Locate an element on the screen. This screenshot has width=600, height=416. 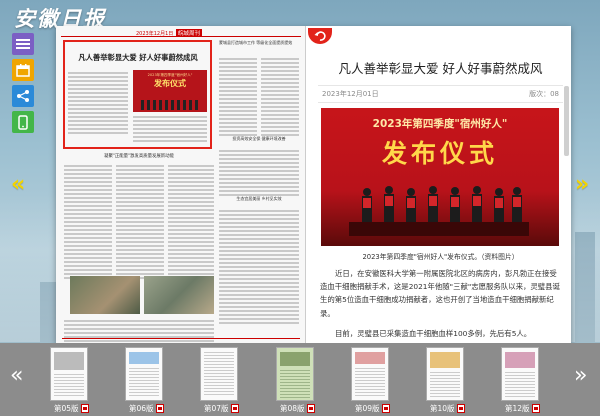
calendar-button is located at coordinates (23, 70).